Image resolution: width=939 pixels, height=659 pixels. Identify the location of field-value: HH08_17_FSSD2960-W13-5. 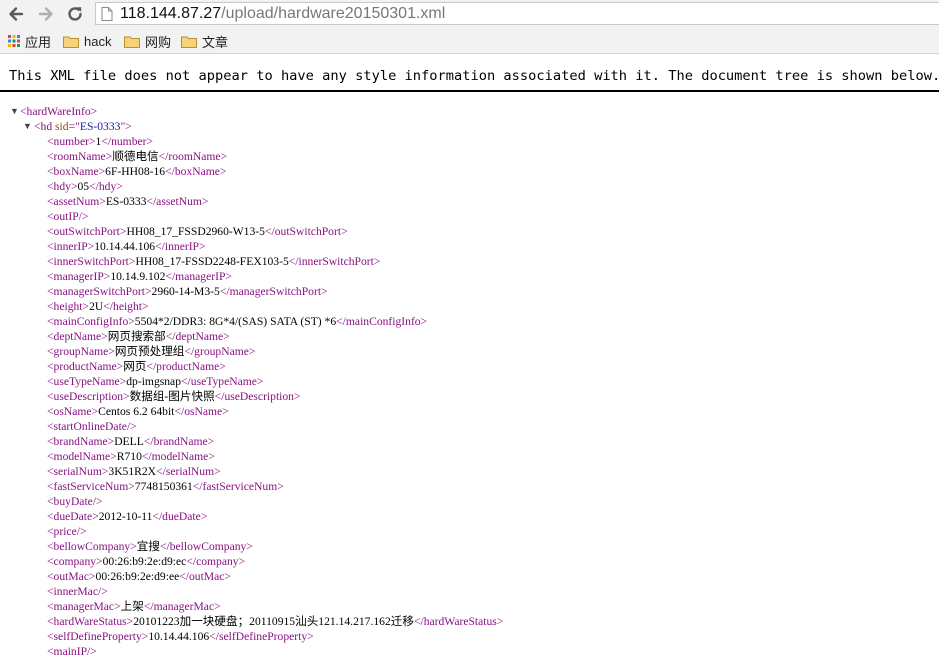
(195, 231).